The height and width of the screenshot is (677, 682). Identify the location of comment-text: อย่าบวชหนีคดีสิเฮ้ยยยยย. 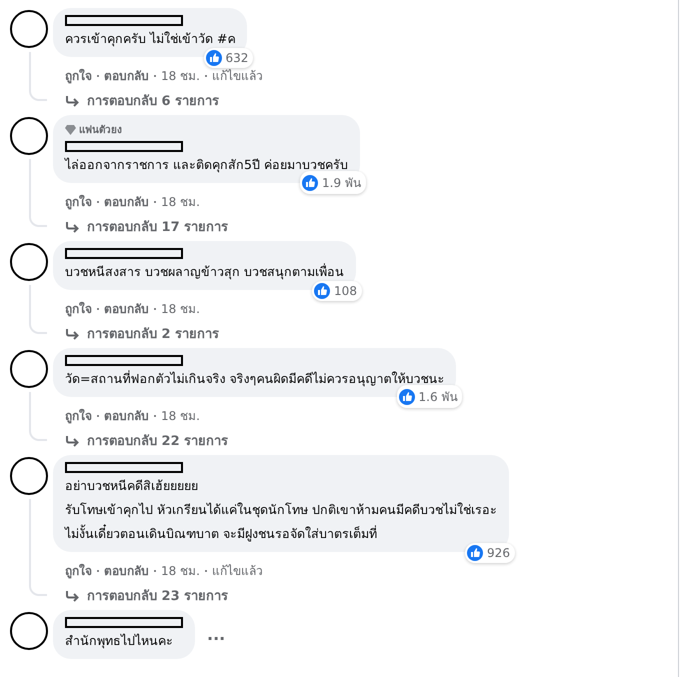
(132, 485).